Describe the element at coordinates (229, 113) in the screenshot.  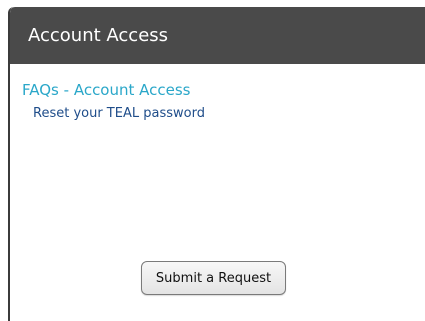
I see `faq-item-reset-password: Reset your TEAL password` at that location.